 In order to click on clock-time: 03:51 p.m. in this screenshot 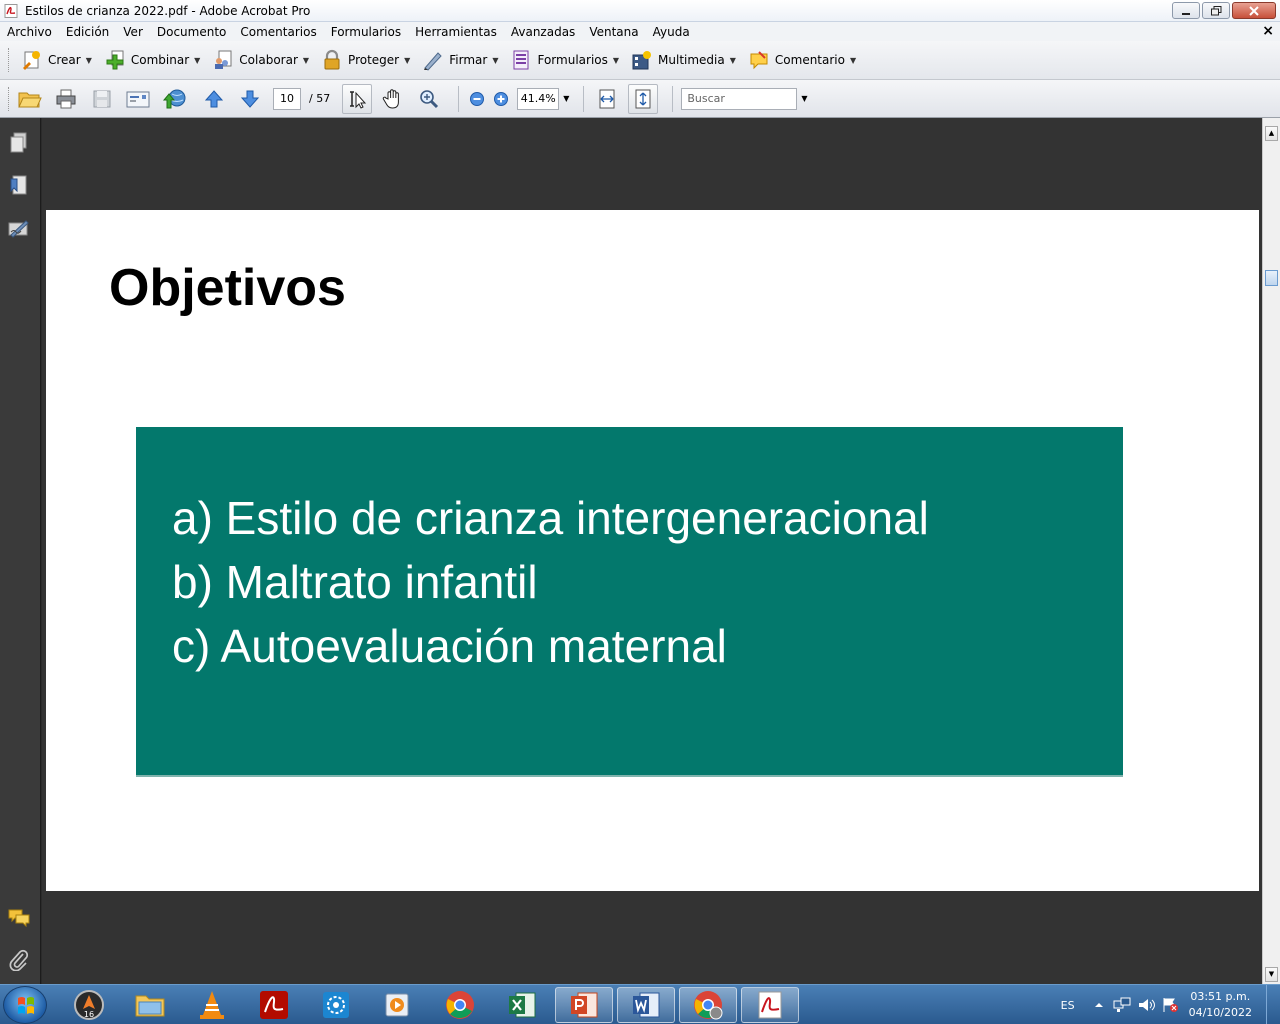, I will do `click(1220, 996)`.